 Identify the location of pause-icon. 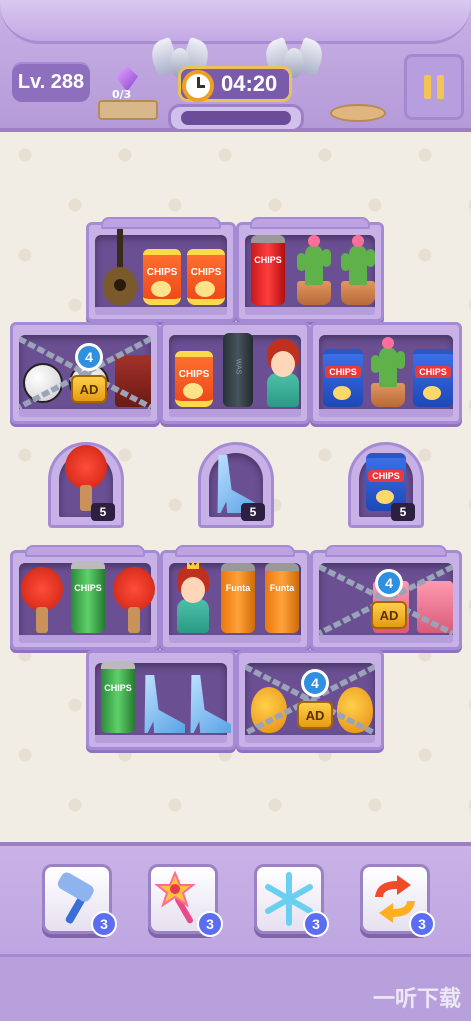
(427, 87).